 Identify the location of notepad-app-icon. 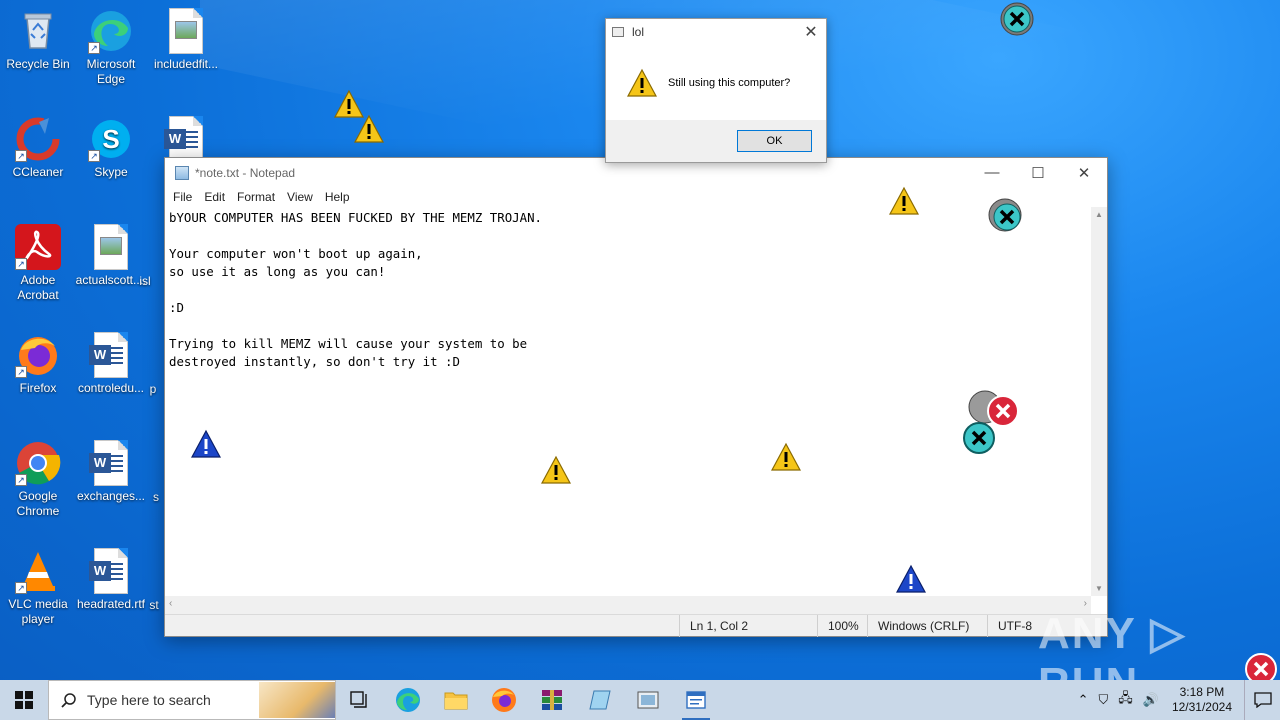
(182, 172).